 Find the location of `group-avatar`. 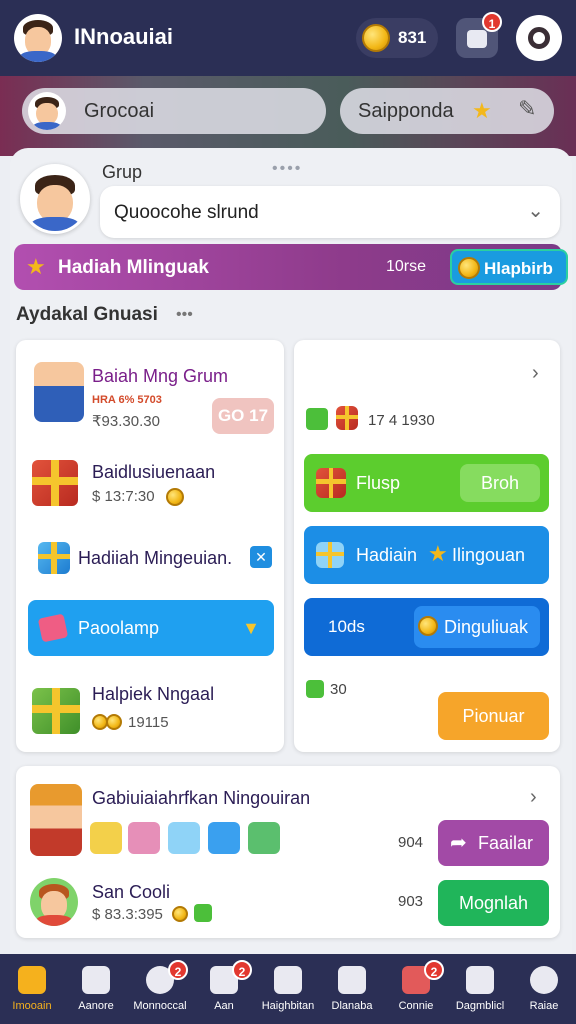

group-avatar is located at coordinates (55, 199).